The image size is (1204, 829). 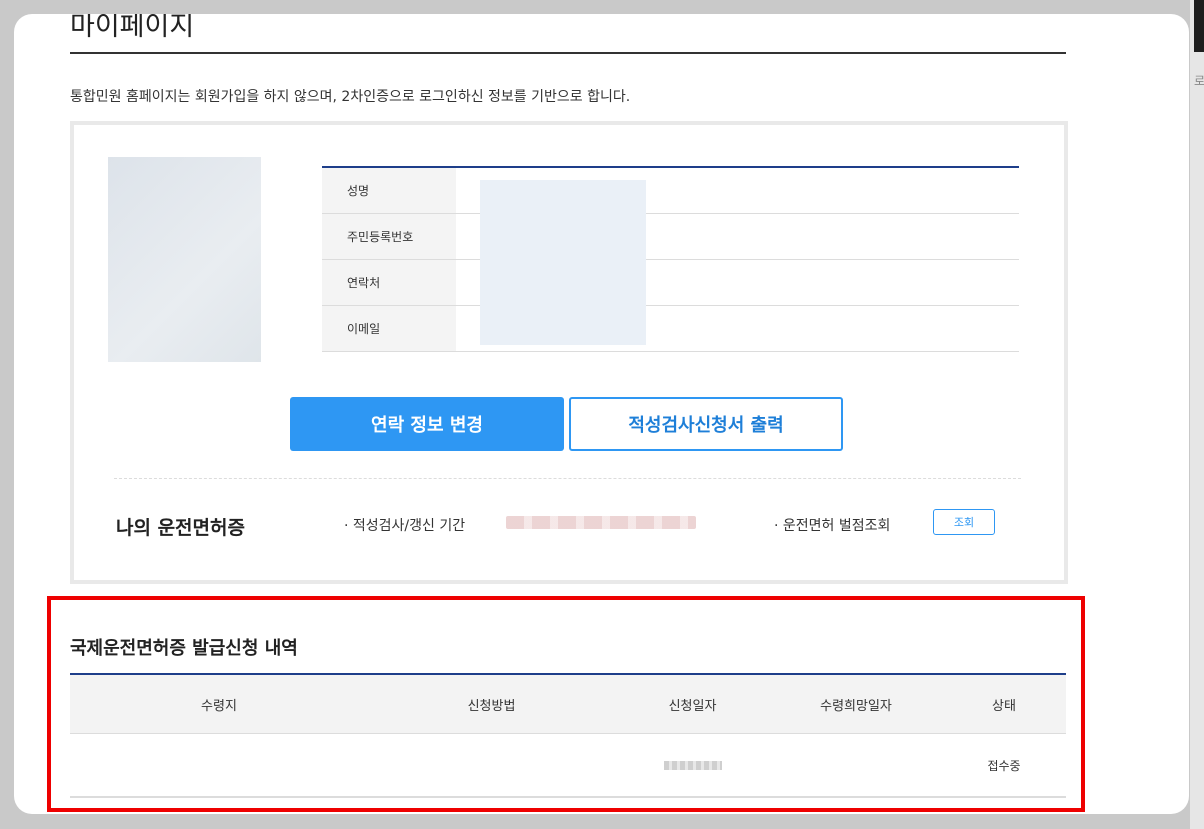 What do you see at coordinates (491, 704) in the screenshot?
I see `col-header-method: 신청방법` at bounding box center [491, 704].